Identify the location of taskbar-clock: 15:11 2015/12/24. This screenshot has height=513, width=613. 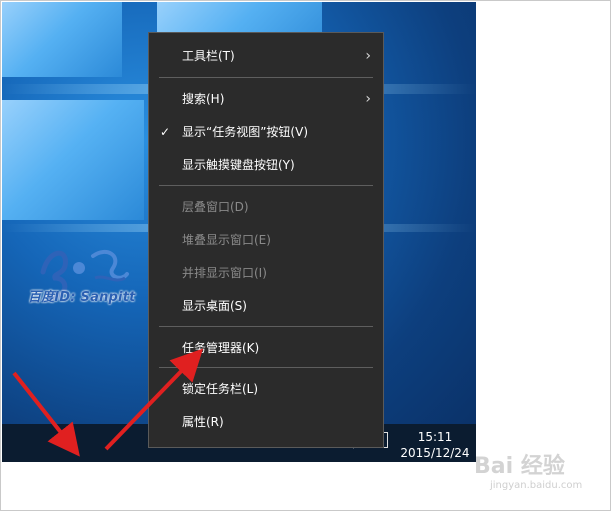
(435, 445).